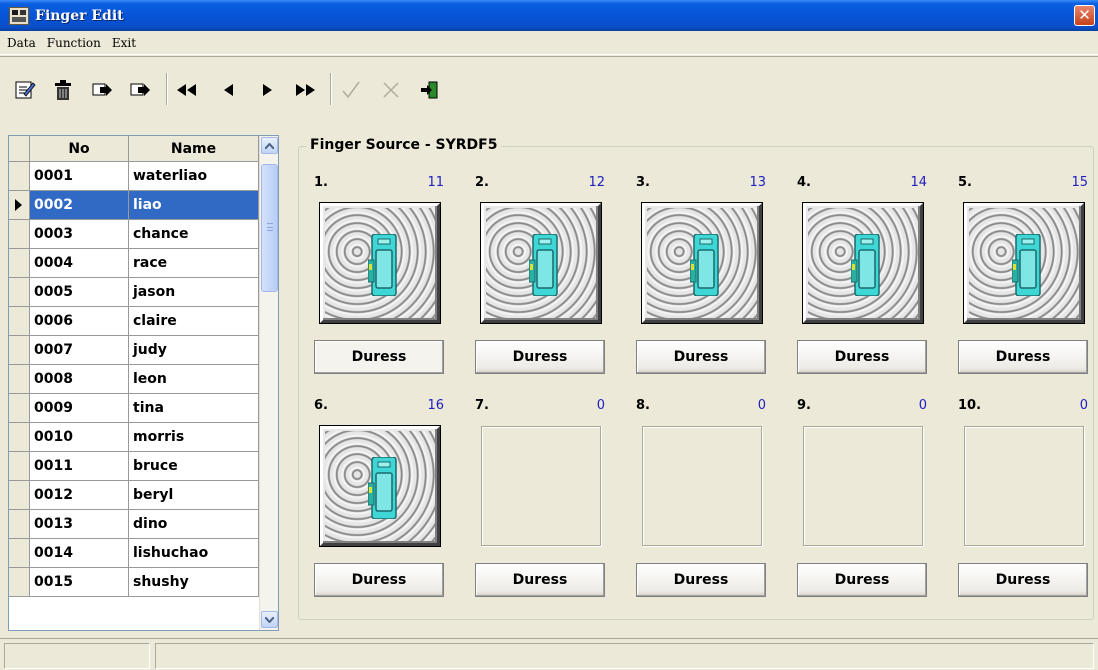 The image size is (1098, 670). I want to click on cell-name: claire, so click(194, 321).